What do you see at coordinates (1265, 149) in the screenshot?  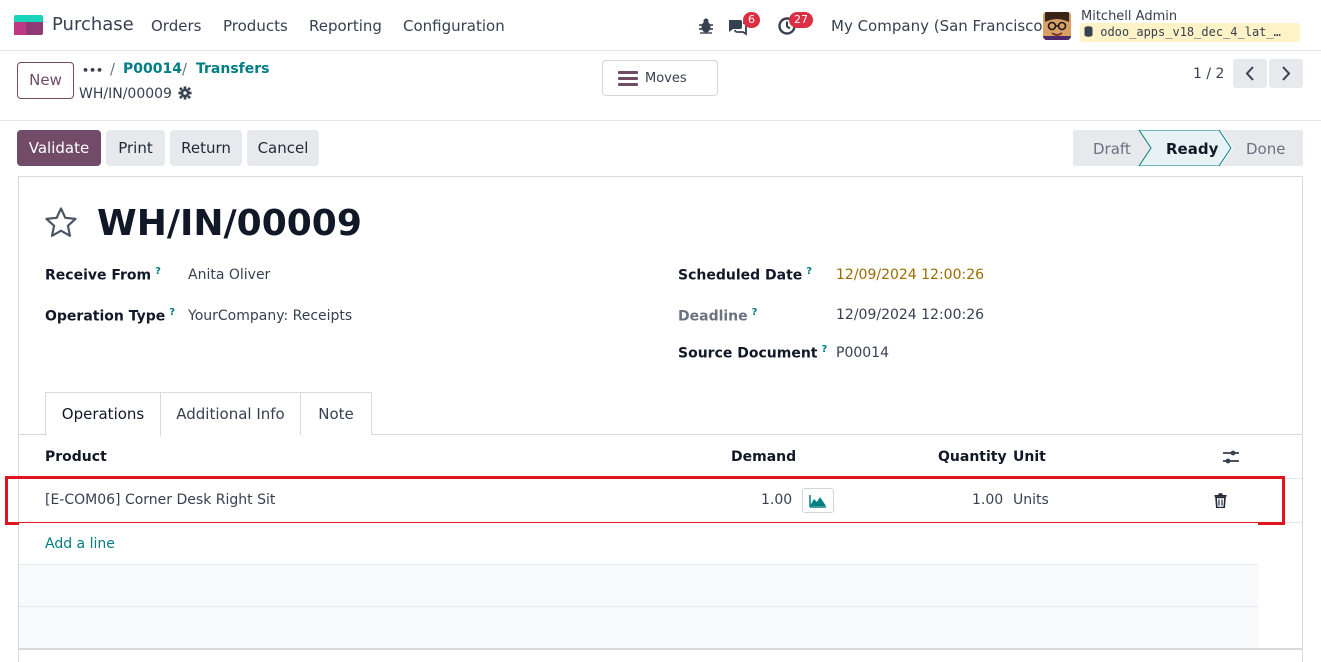 I see `status-done: Done` at bounding box center [1265, 149].